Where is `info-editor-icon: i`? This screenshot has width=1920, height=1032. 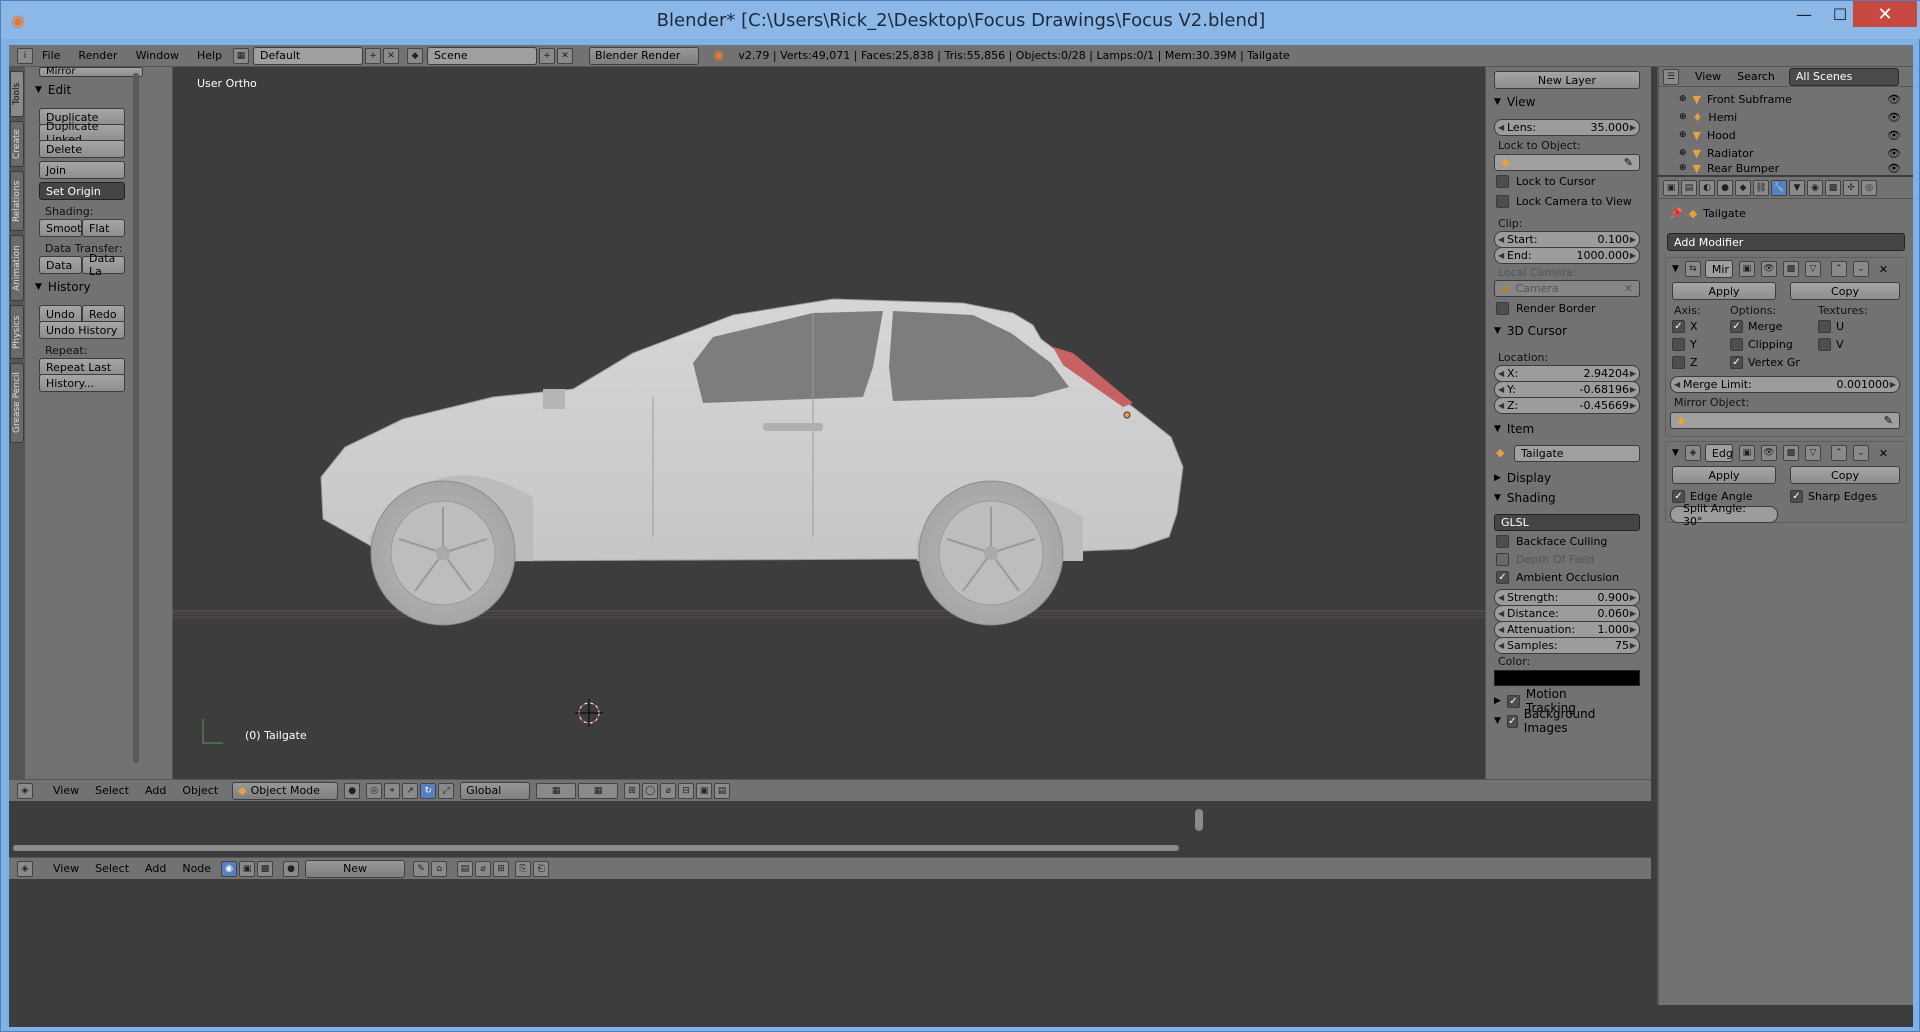
info-editor-icon: i is located at coordinates (25, 55).